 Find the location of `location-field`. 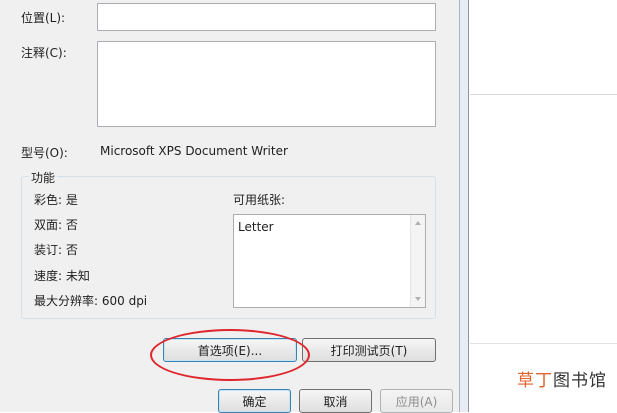

location-field is located at coordinates (266, 17).